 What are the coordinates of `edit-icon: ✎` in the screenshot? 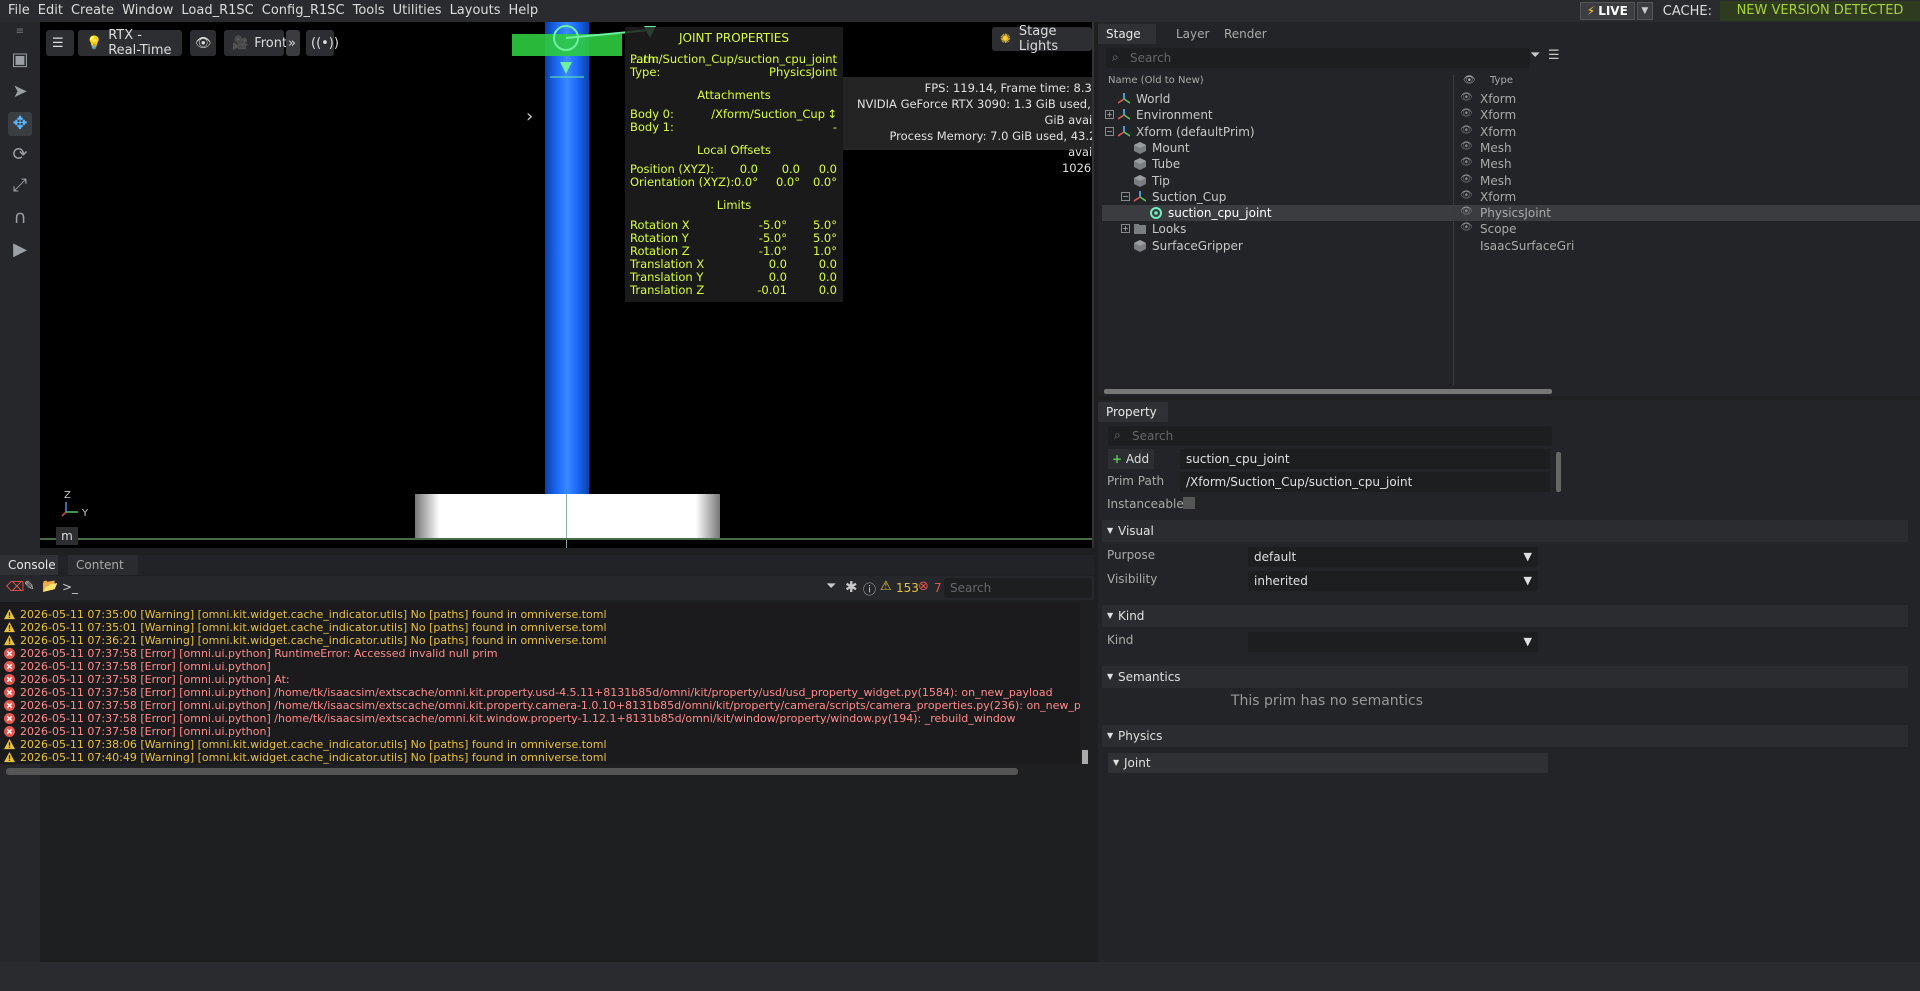 It's located at (29, 586).